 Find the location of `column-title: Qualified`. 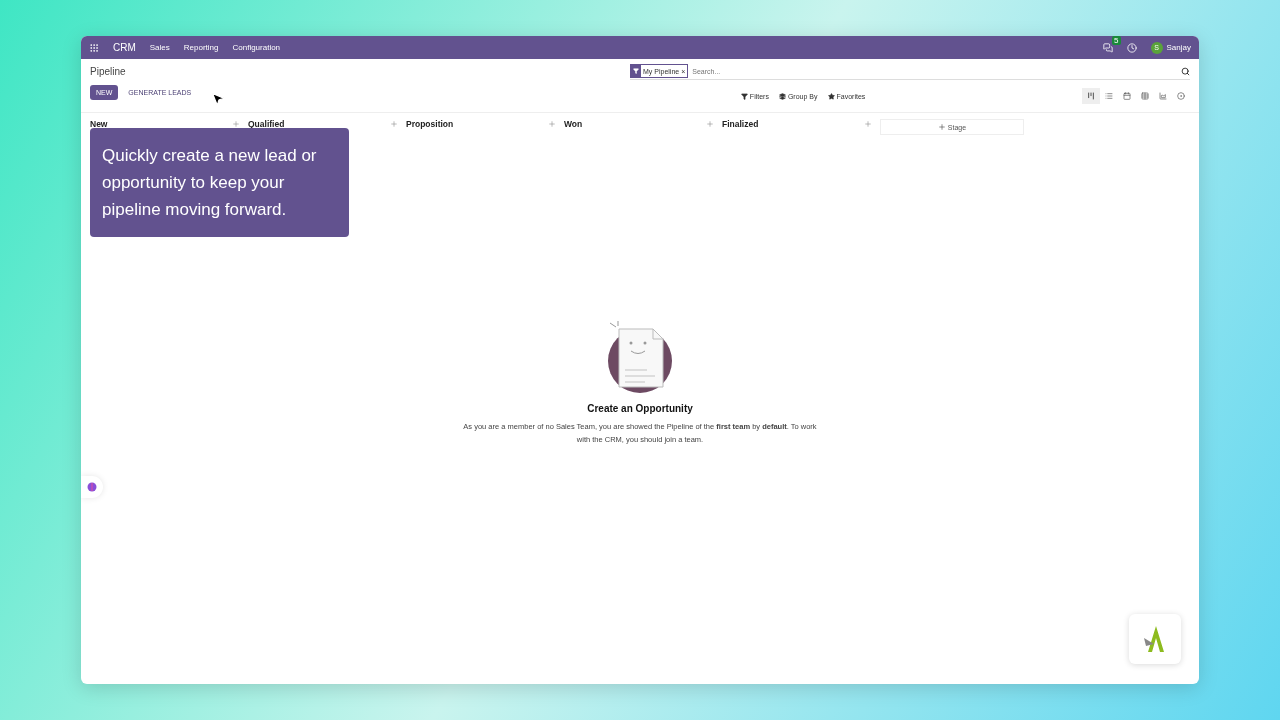

column-title: Qualified is located at coordinates (266, 124).